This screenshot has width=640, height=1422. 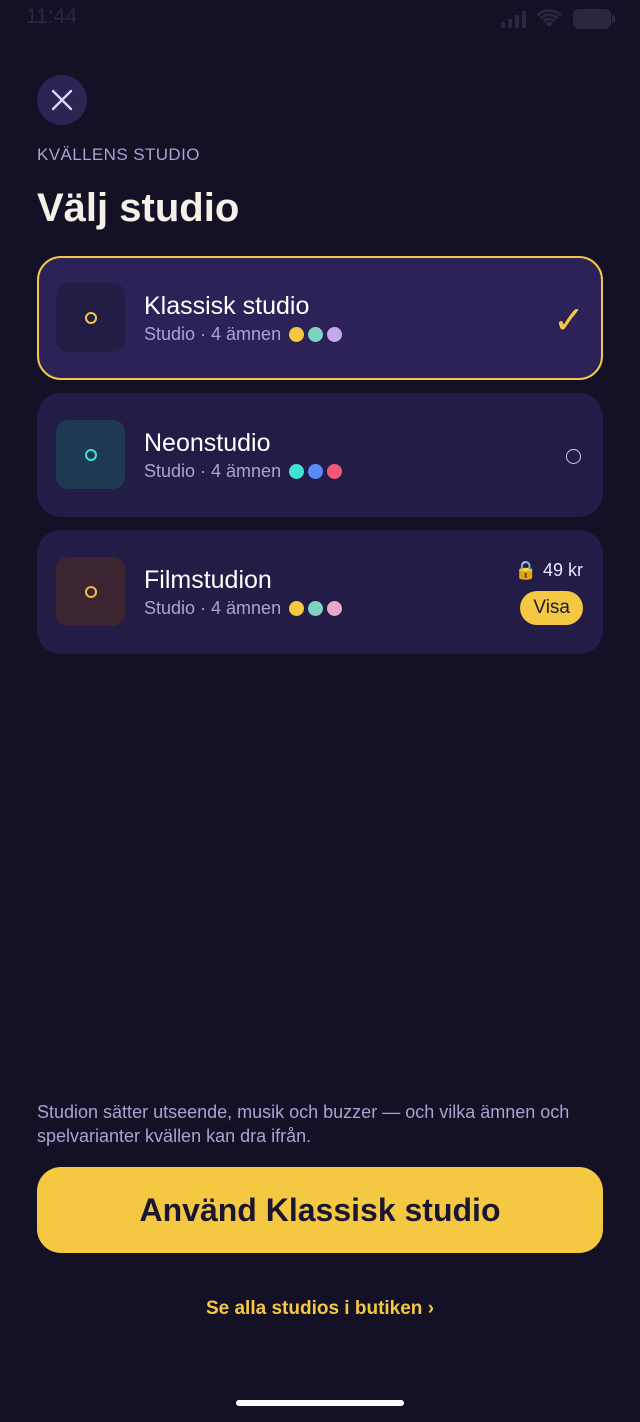 What do you see at coordinates (227, 306) in the screenshot?
I see `studio-name: Klassisk studio` at bounding box center [227, 306].